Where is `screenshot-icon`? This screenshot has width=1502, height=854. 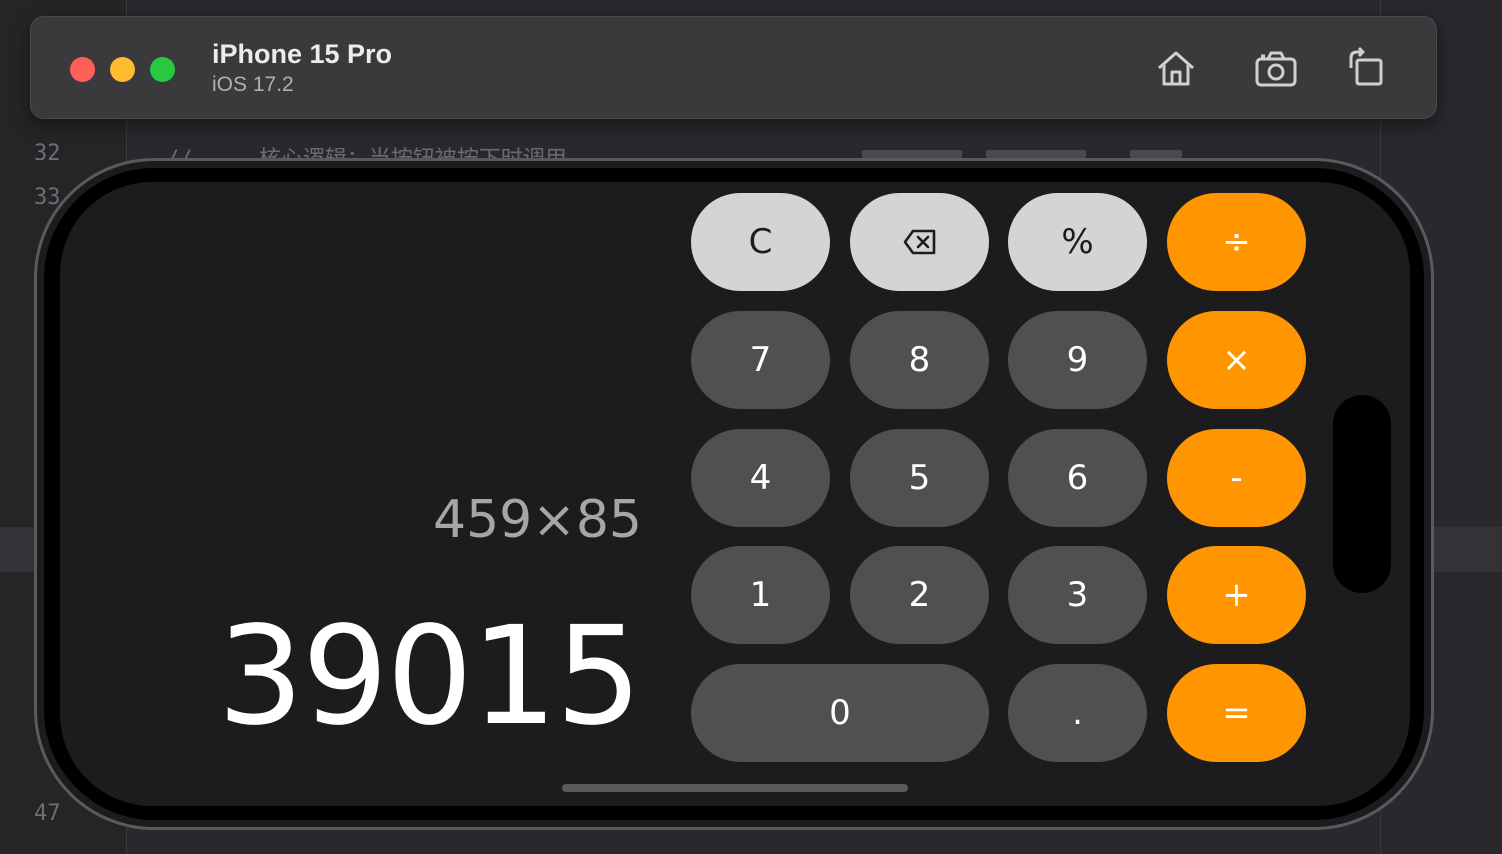 screenshot-icon is located at coordinates (1276, 69).